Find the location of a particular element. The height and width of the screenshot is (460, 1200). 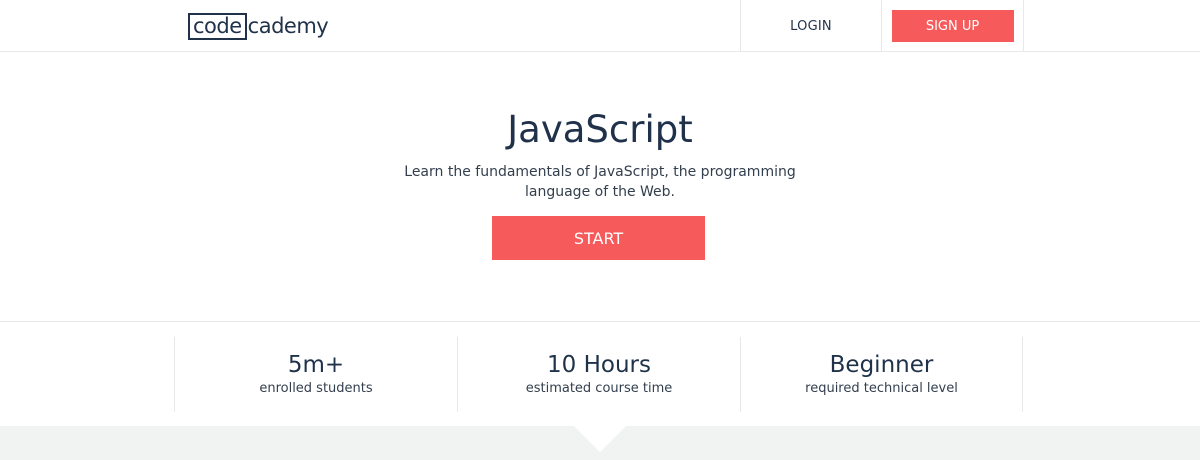

login-nav-cell: LOGIN is located at coordinates (811, 26).